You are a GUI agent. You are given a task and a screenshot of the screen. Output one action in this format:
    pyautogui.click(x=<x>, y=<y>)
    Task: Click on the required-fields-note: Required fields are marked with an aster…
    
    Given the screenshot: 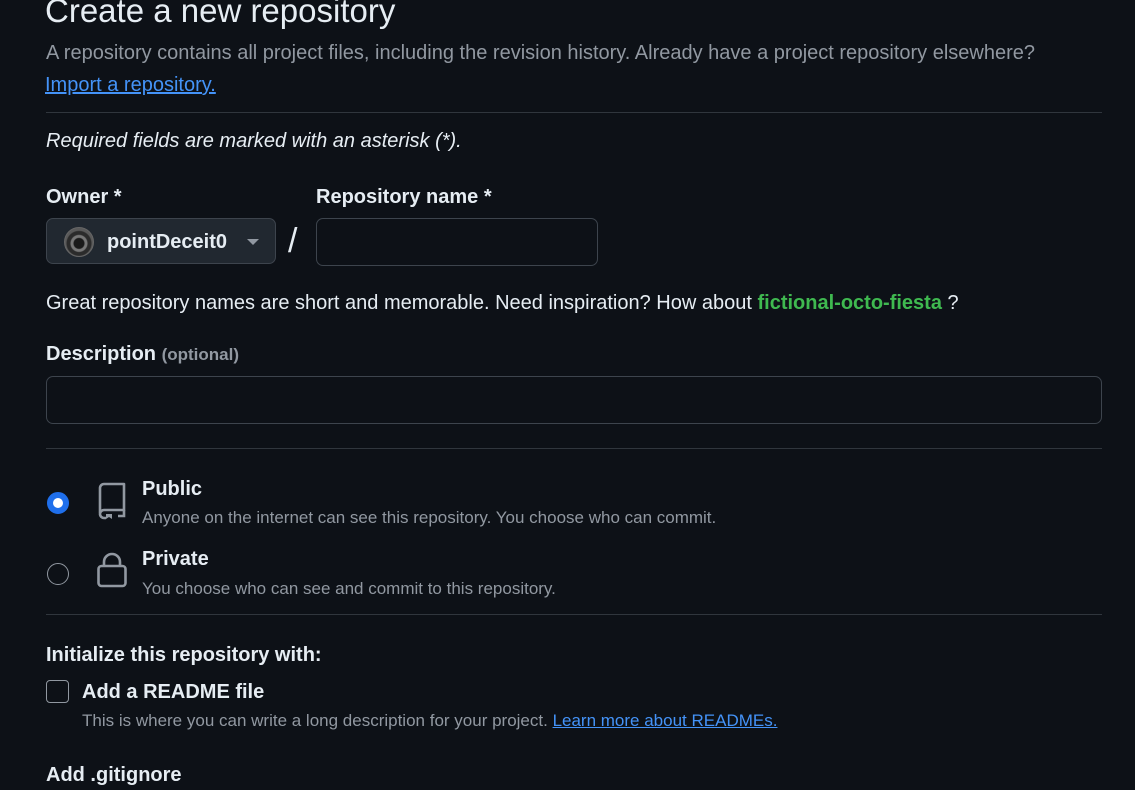 What is the action you would take?
    pyautogui.click(x=254, y=141)
    